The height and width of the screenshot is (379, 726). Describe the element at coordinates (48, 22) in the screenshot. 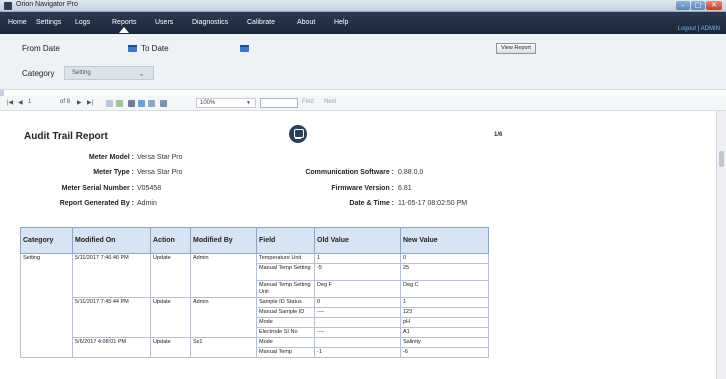

I see `menu-settings: Settings` at that location.